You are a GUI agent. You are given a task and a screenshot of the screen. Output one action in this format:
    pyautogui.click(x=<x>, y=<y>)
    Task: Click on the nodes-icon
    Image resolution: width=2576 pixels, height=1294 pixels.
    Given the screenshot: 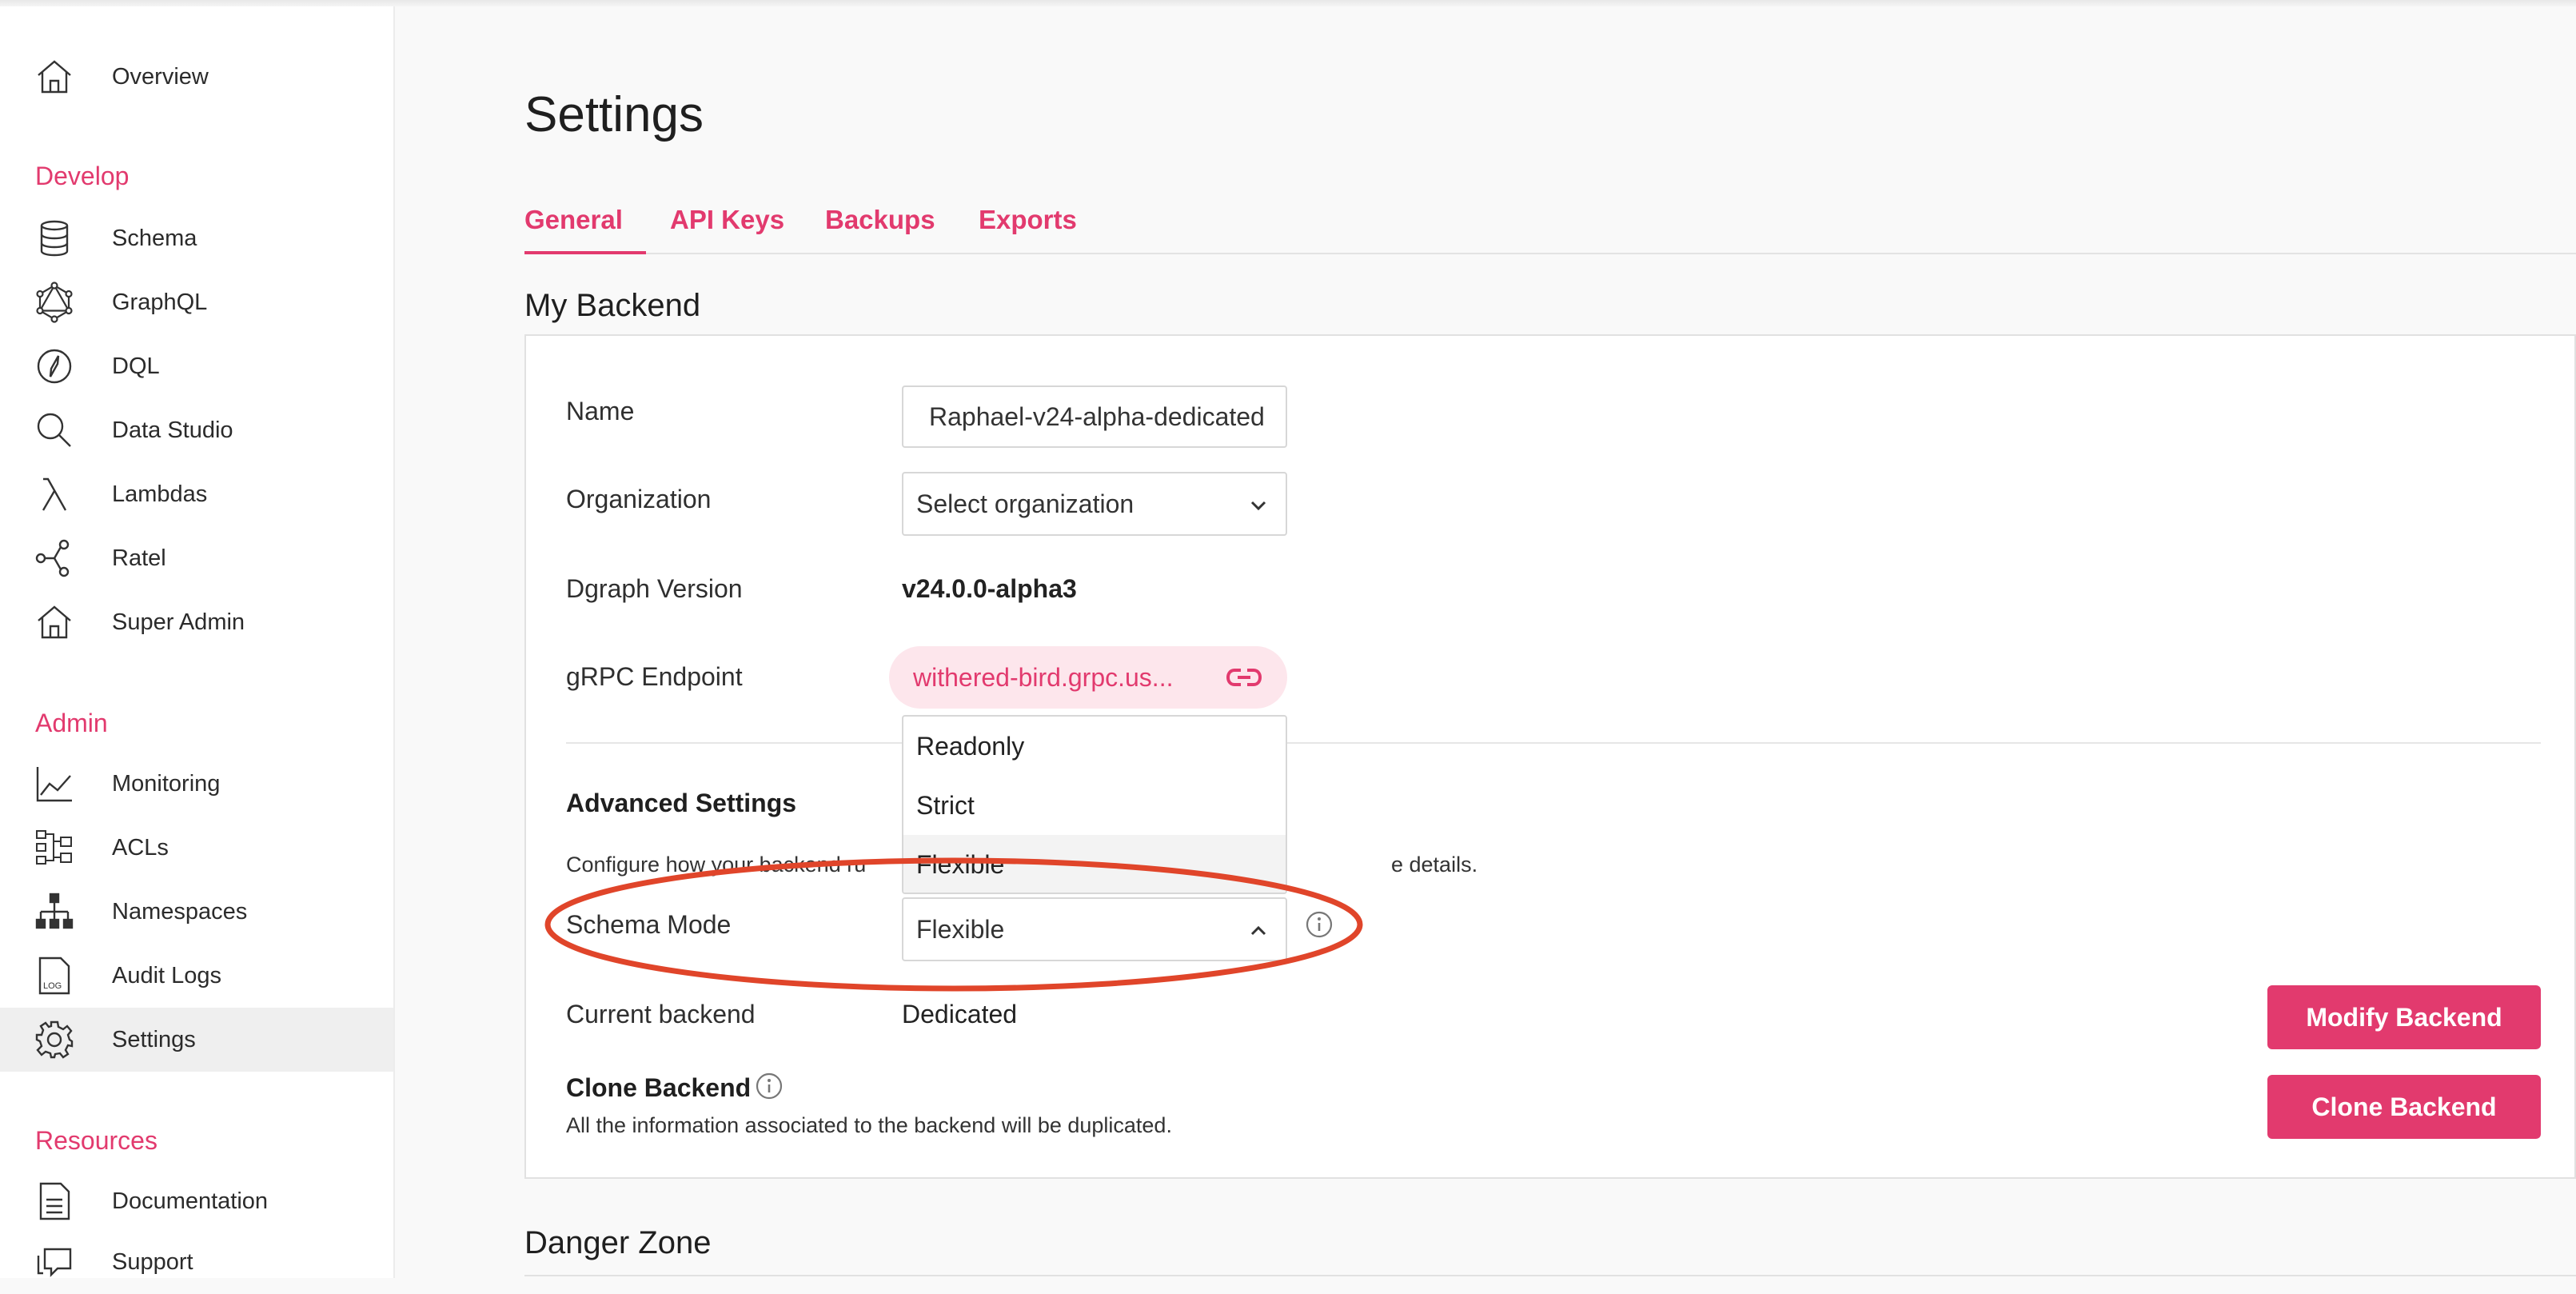 What is the action you would take?
    pyautogui.click(x=55, y=558)
    